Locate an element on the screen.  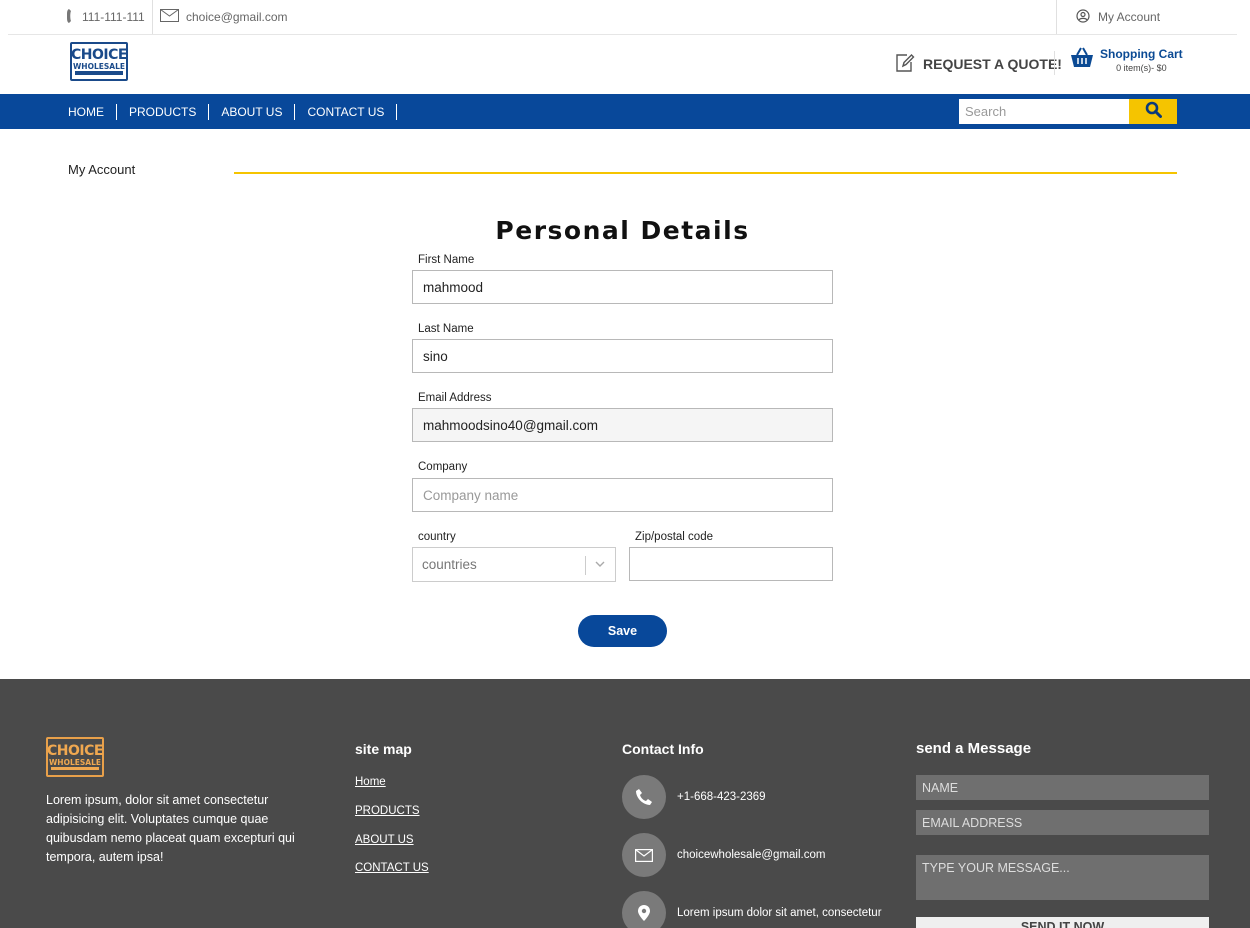
footer-link-products: PRODUCTS is located at coordinates (387, 811).